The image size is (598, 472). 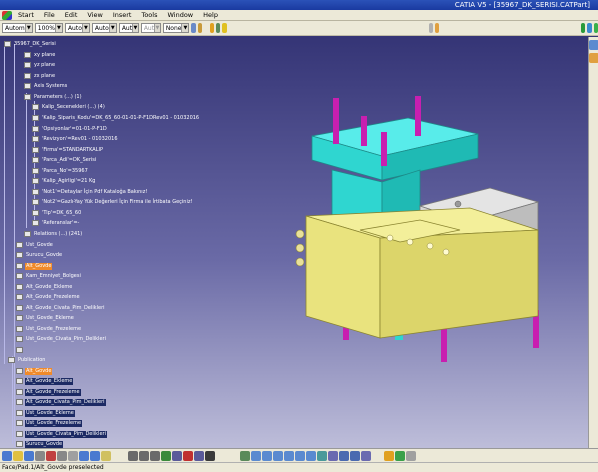 I want to click on move-icon, so click(x=583, y=28).